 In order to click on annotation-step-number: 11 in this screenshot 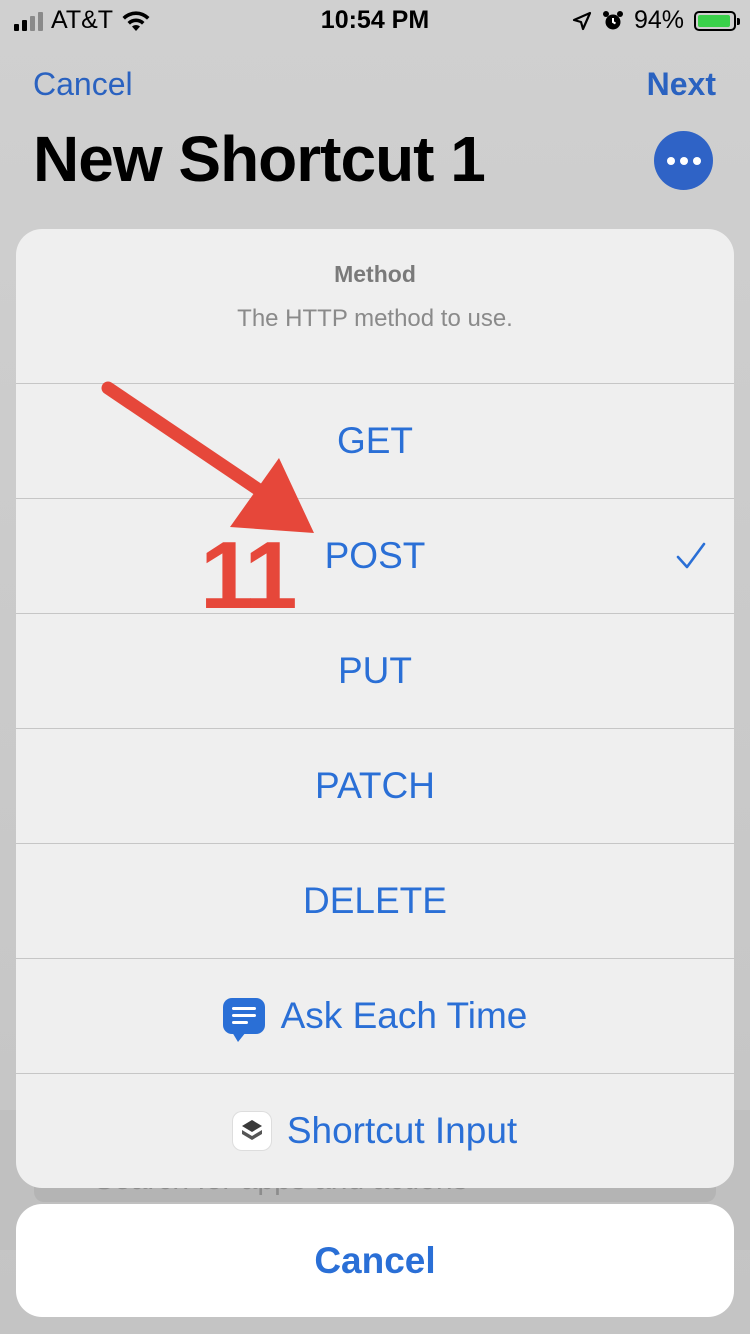, I will do `click(249, 575)`.